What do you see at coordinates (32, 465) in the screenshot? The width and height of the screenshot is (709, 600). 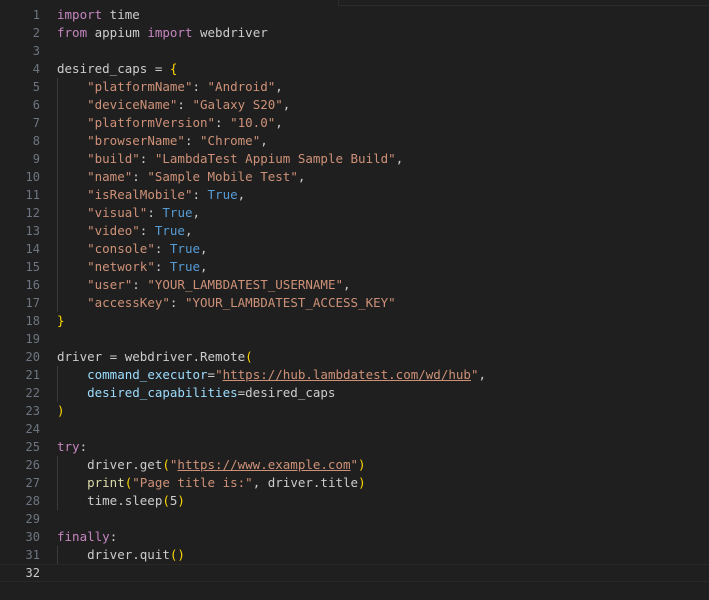 I see `line-number: 26` at bounding box center [32, 465].